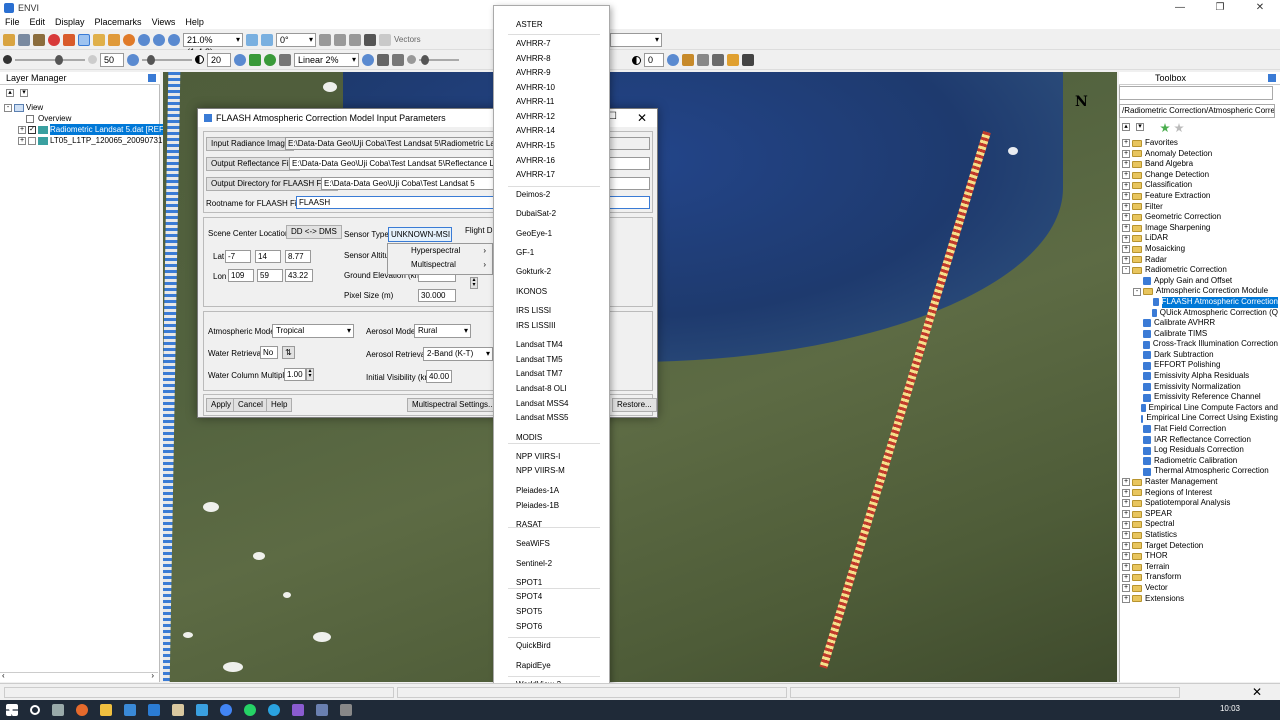 The height and width of the screenshot is (720, 1280). Describe the element at coordinates (1200, 175) in the screenshot. I see `toolbox-item: + Change Detection` at that location.